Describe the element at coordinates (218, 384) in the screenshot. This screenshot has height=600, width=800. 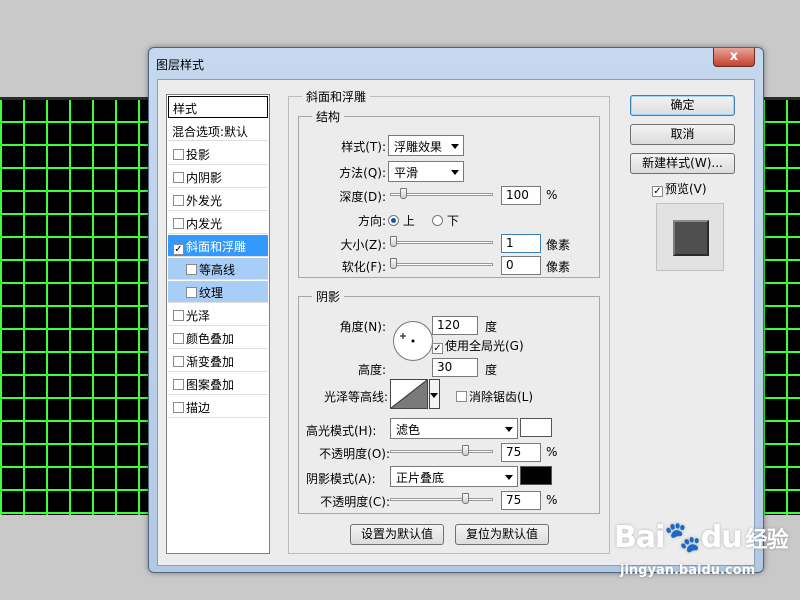
I see `style-item-10: 图案叠加` at that location.